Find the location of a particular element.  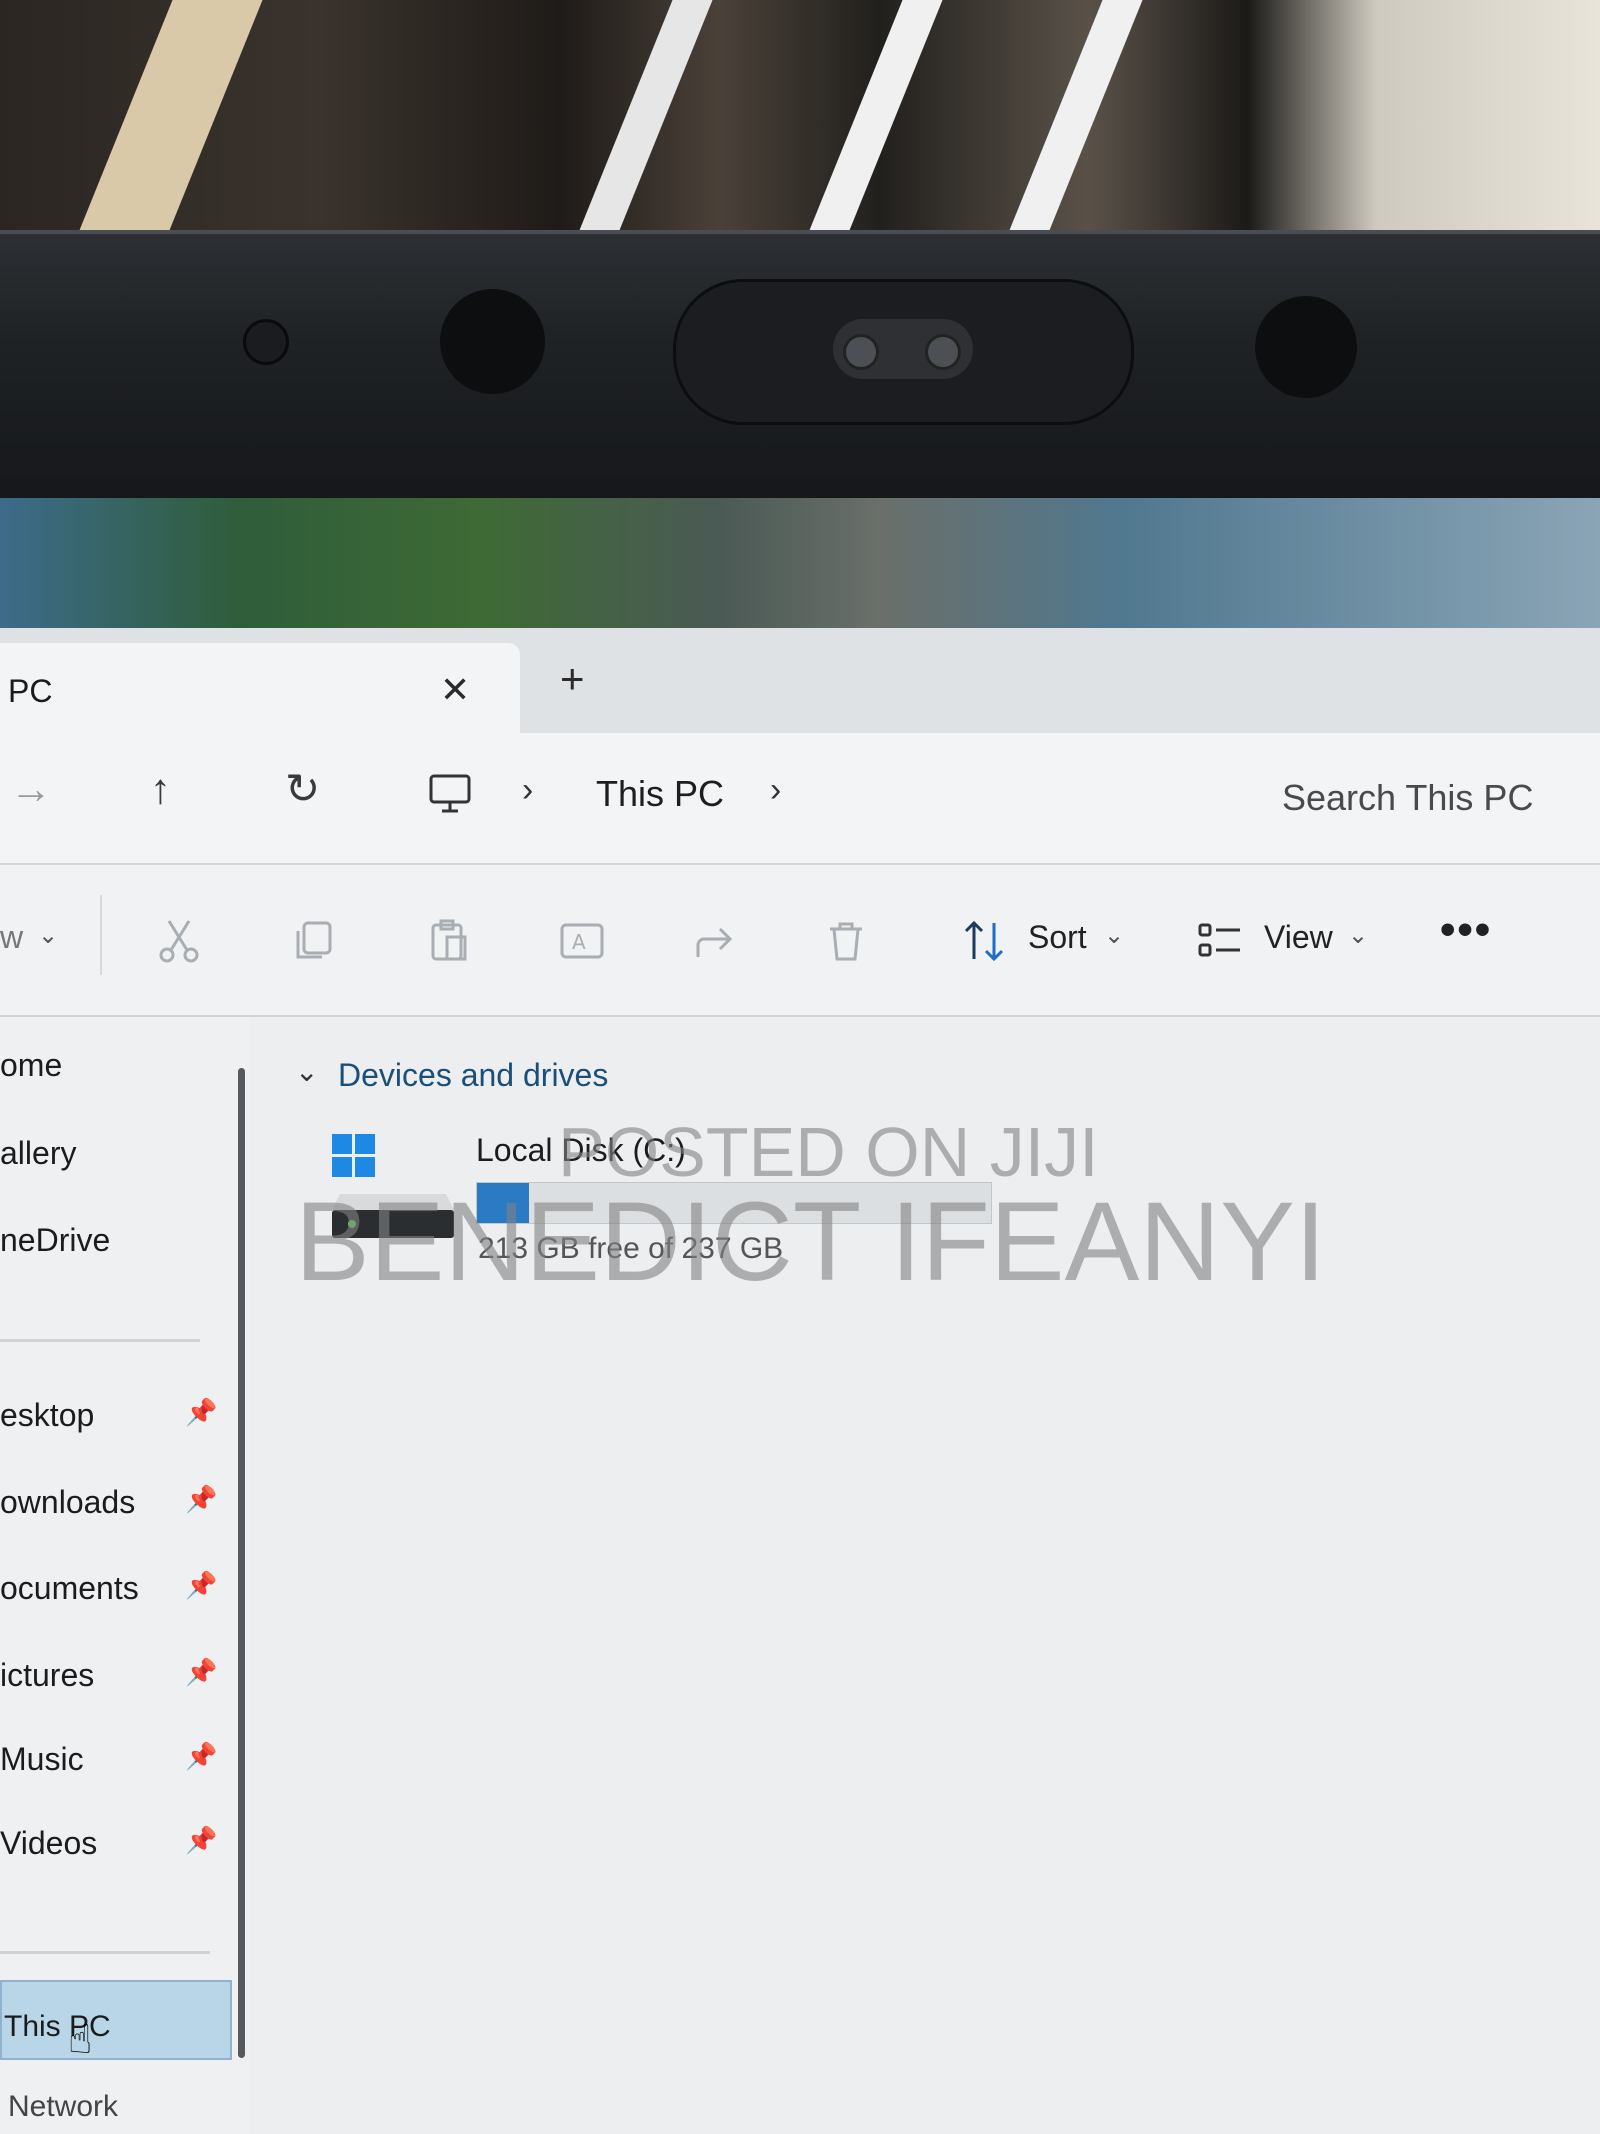

new-tab-icon: + is located at coordinates (572, 679).